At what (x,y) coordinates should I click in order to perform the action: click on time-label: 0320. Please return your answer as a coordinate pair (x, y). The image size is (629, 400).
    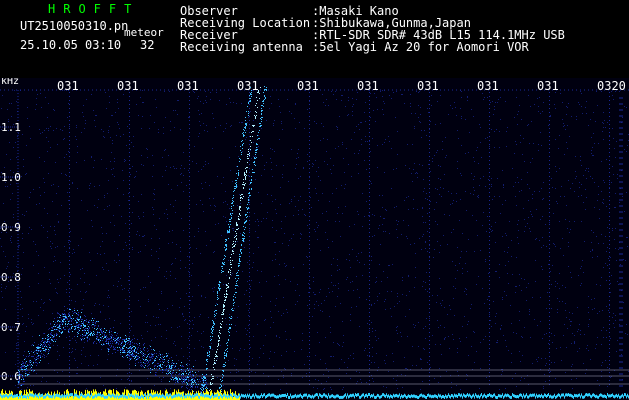
    Looking at the image, I should click on (611, 86).